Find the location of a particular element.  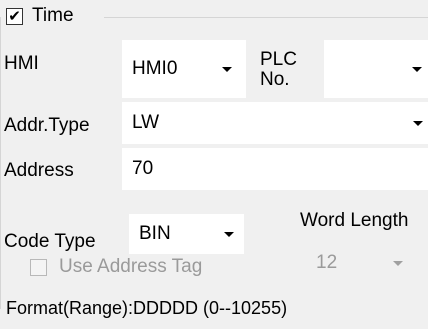

address-label: Address is located at coordinates (39, 170).